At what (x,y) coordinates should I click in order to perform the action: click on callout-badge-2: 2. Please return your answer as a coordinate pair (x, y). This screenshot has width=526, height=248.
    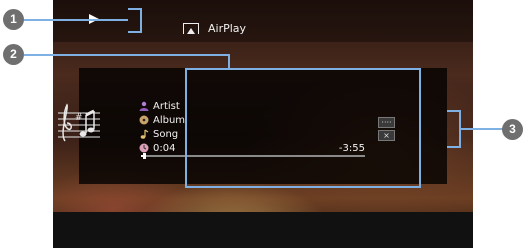
    Looking at the image, I should click on (13, 54).